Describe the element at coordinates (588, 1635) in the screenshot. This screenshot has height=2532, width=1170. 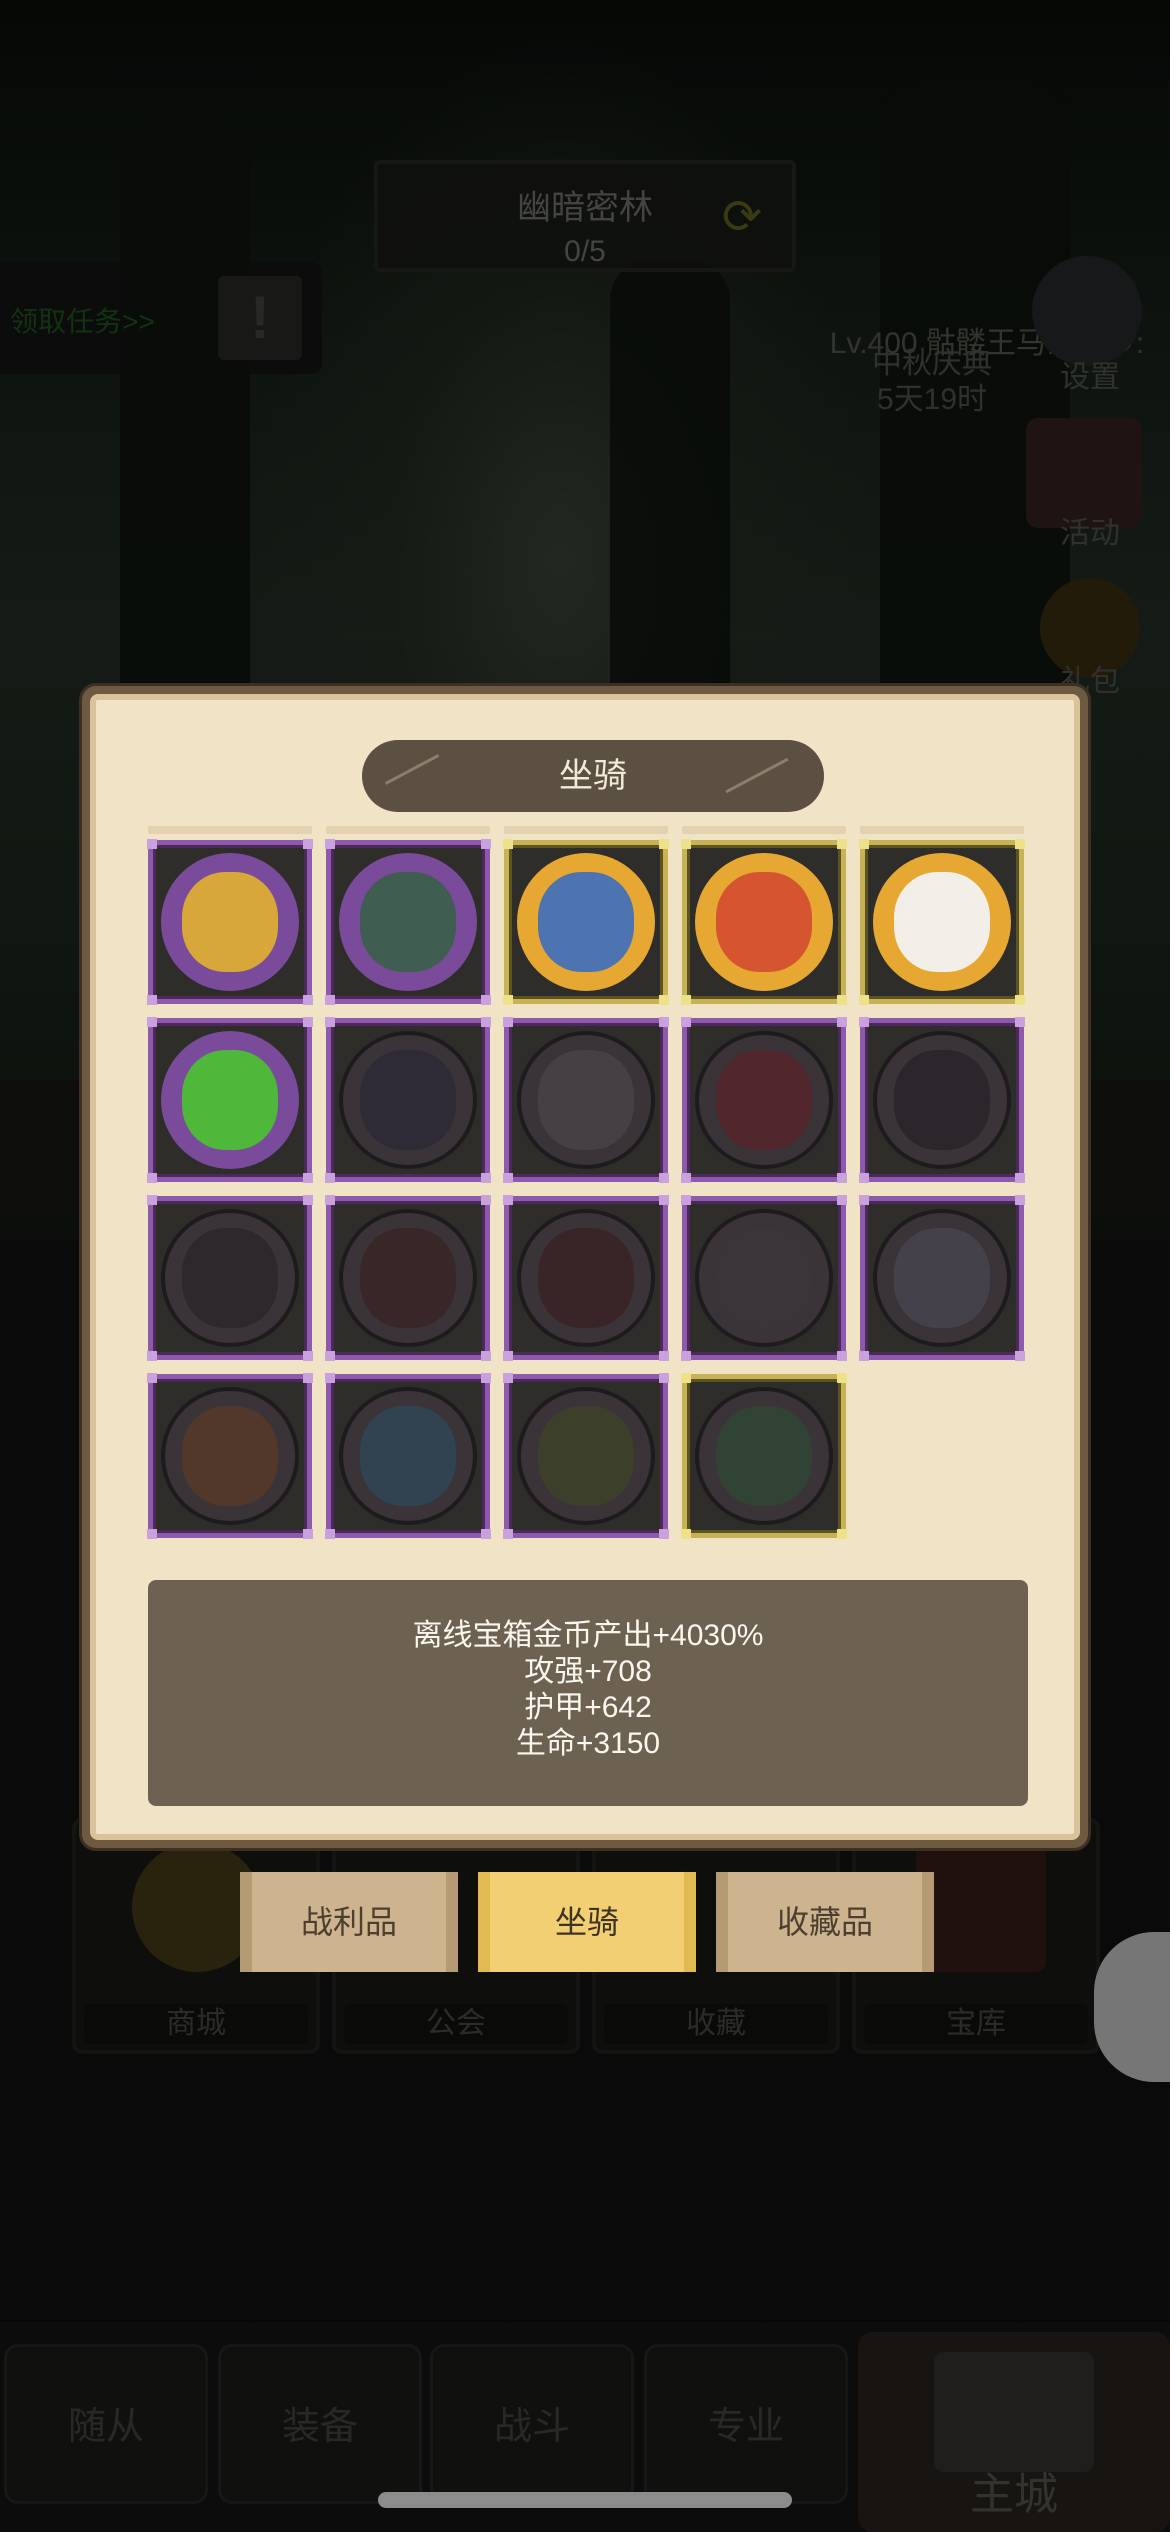
I see `stat-offline-gold: 离线宝箱金币产出+4030%` at that location.